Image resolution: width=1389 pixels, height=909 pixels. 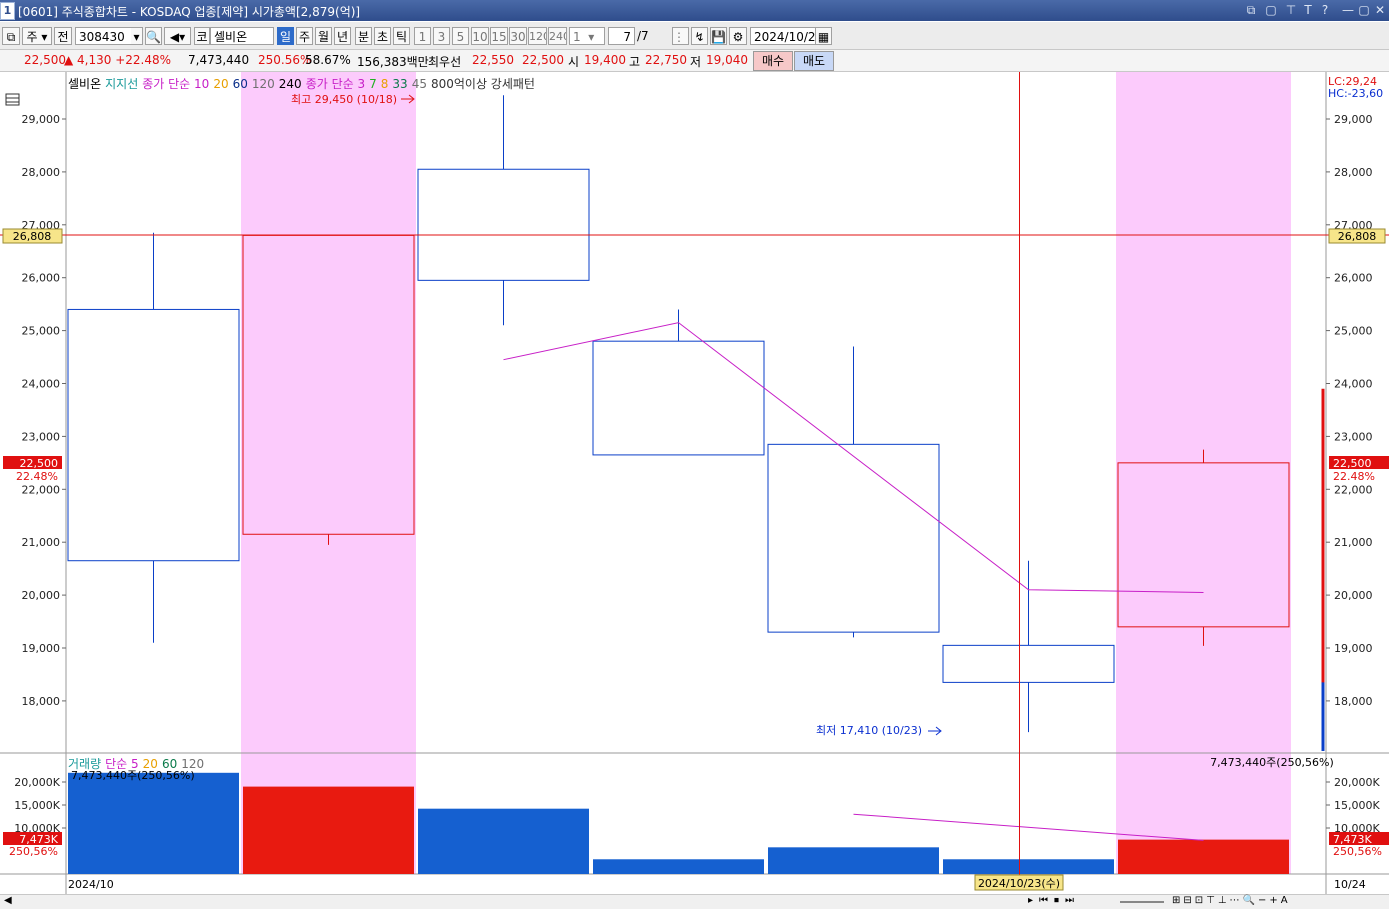 What do you see at coordinates (483, 84) in the screenshot?
I see `legend-item: 800억이상 강세패턴` at bounding box center [483, 84].